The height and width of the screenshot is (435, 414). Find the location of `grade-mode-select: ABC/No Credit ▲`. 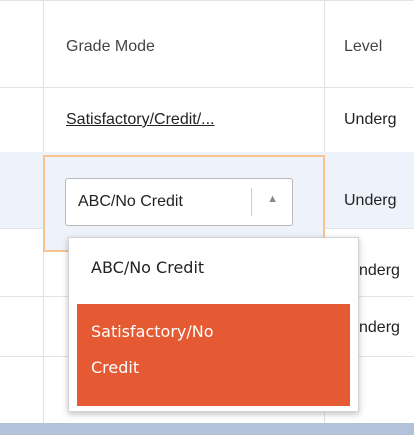

grade-mode-select: ABC/No Credit ▲ is located at coordinates (179, 202).